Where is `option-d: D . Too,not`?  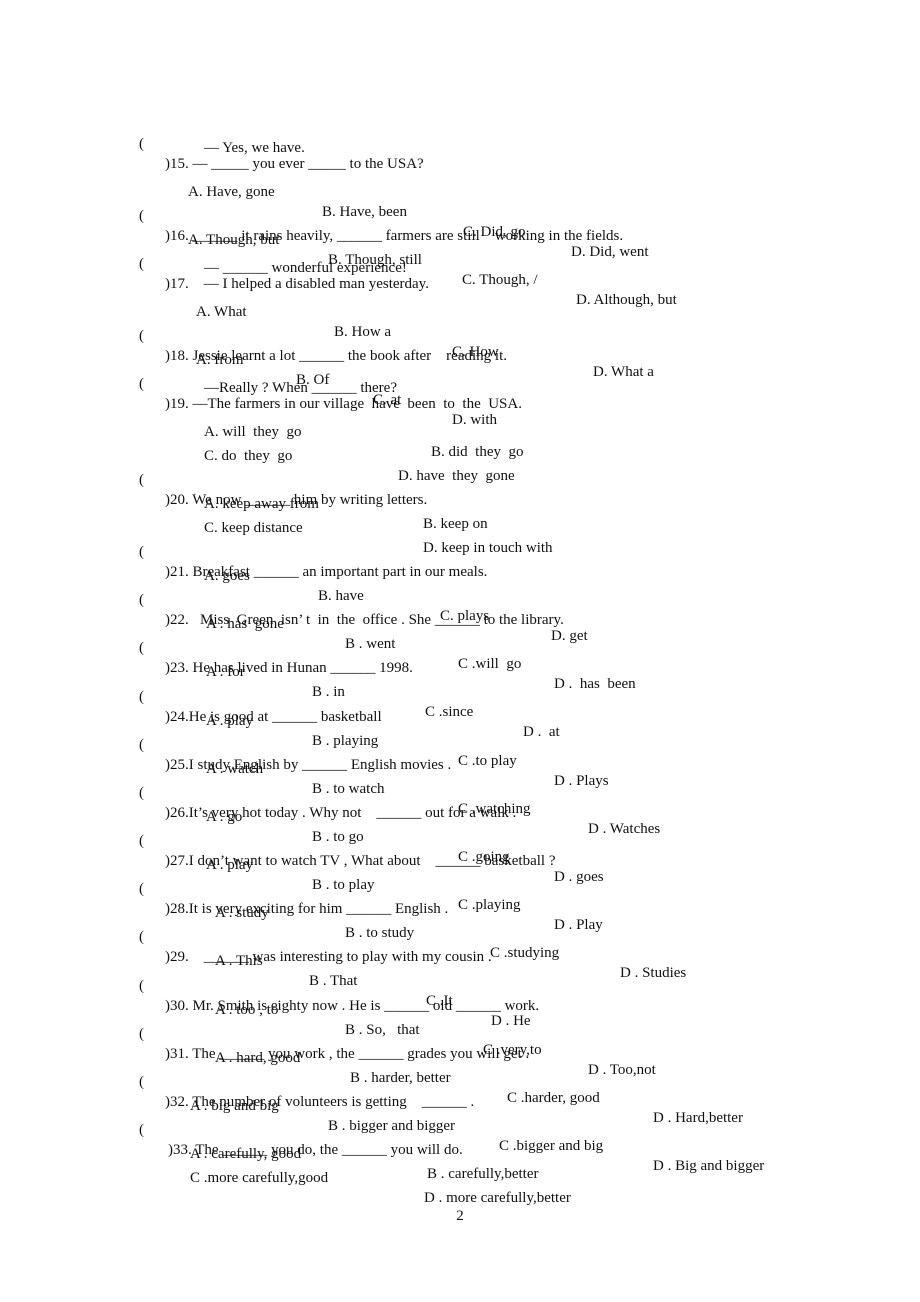
option-d: D . Too,not is located at coordinates (622, 1070).